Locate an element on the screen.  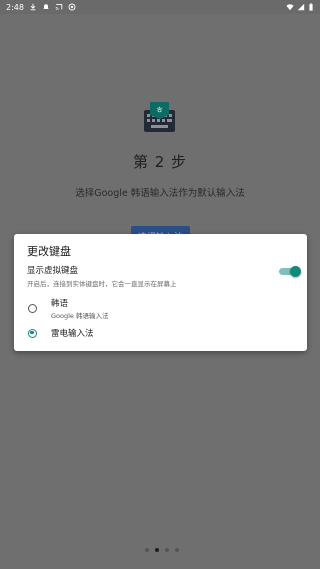
option-description: Google 韩语输入法 is located at coordinates (80, 316).